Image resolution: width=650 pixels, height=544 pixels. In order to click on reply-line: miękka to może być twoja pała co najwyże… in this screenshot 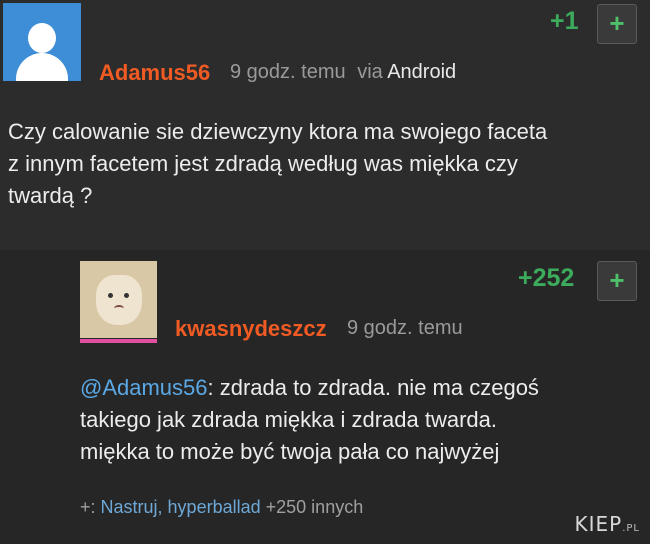, I will do `click(290, 451)`.